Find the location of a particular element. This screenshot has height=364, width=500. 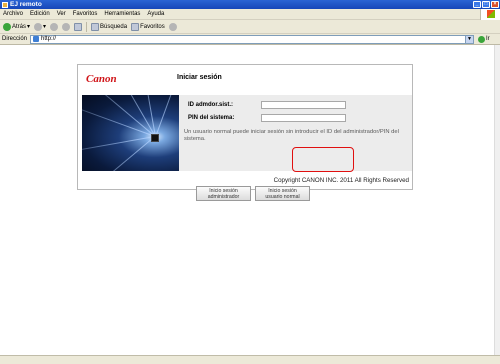

admin-id-input is located at coordinates (303, 105).